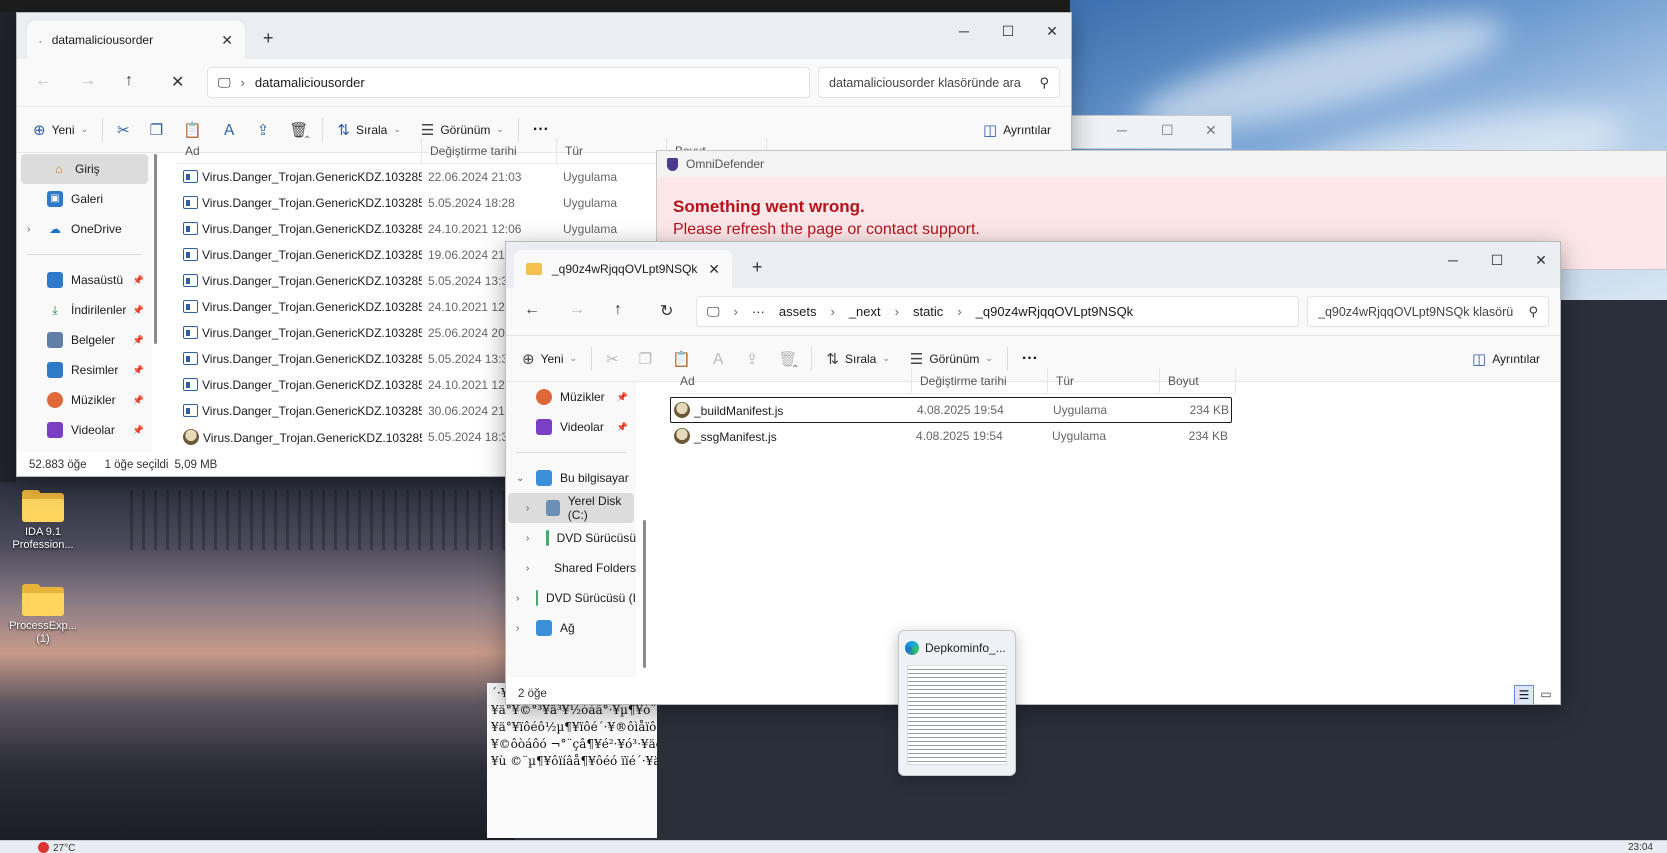  What do you see at coordinates (571, 598) in the screenshot?
I see `tree-item-dvd-i: › DVD Sürücüsü (I` at bounding box center [571, 598].